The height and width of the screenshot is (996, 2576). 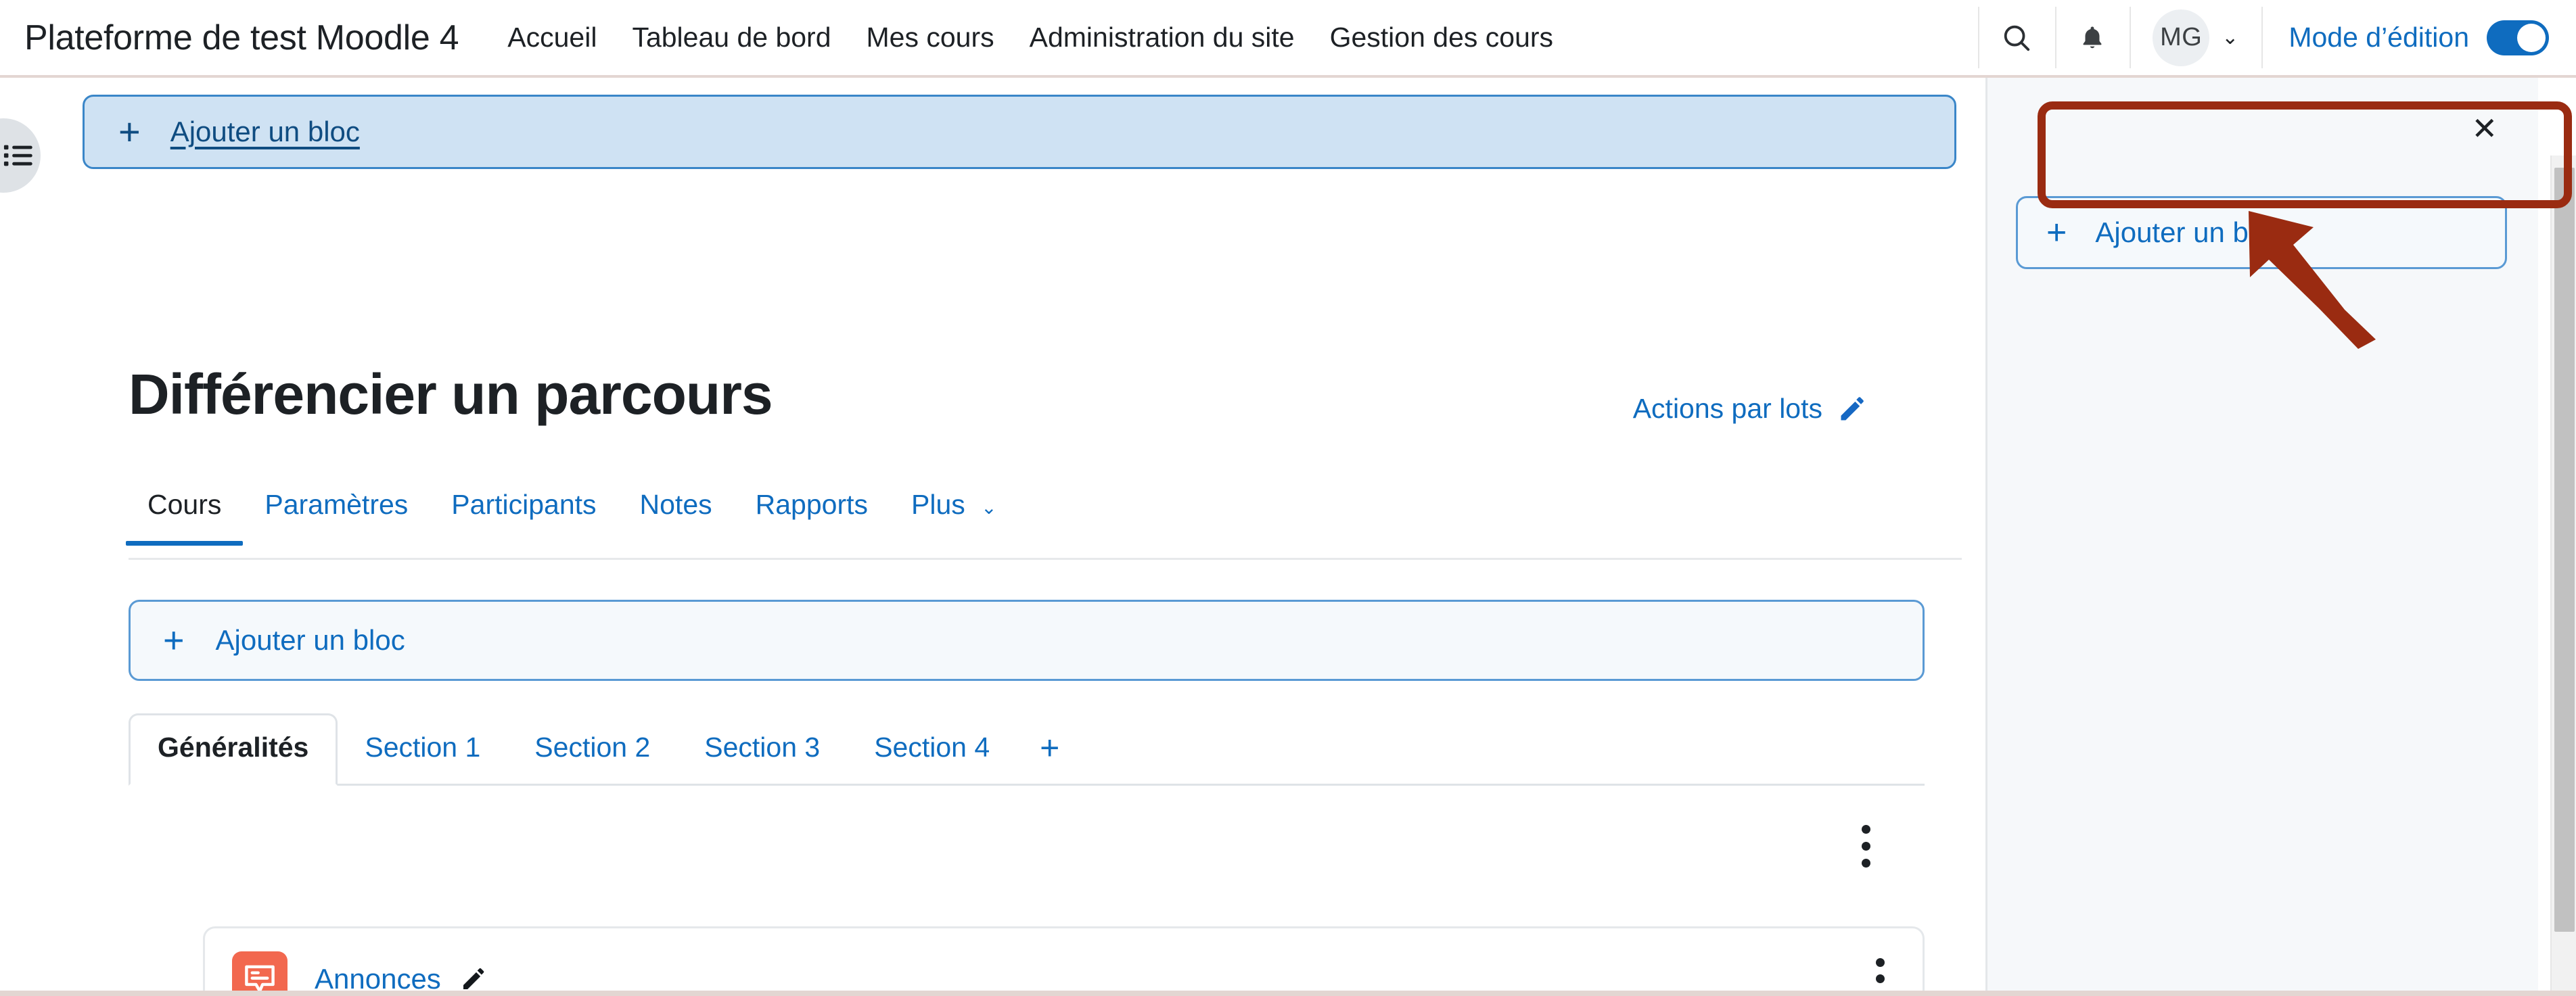 What do you see at coordinates (524, 504) in the screenshot?
I see `tab-participants-label: Participants` at bounding box center [524, 504].